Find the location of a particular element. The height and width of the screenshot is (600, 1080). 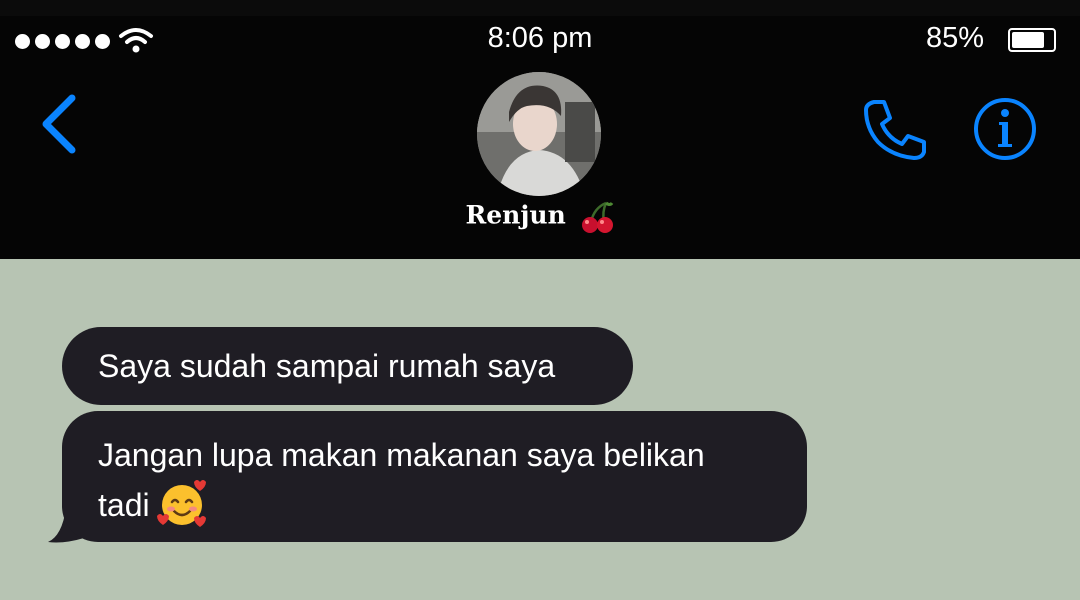

message-bubble: Saya sudah sampai rumah saya is located at coordinates (347, 366).